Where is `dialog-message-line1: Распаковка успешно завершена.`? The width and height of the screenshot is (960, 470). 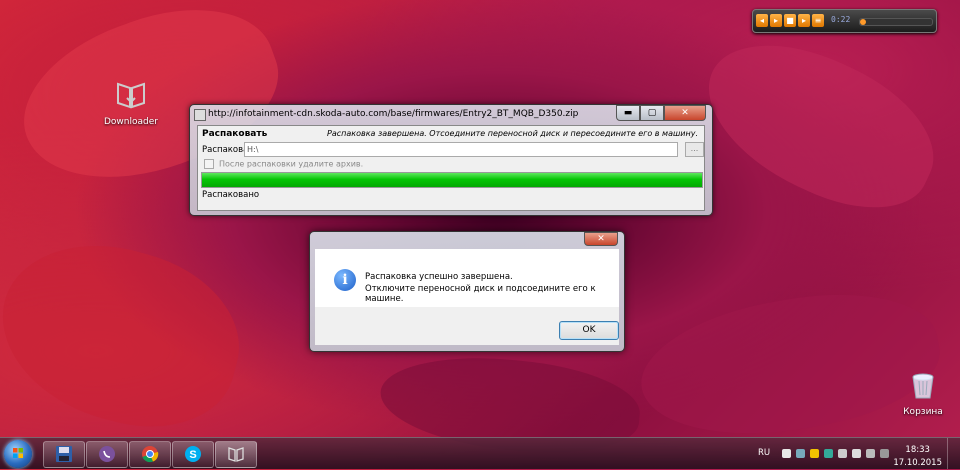 dialog-message-line1: Распаковка успешно завершена. is located at coordinates (439, 277).